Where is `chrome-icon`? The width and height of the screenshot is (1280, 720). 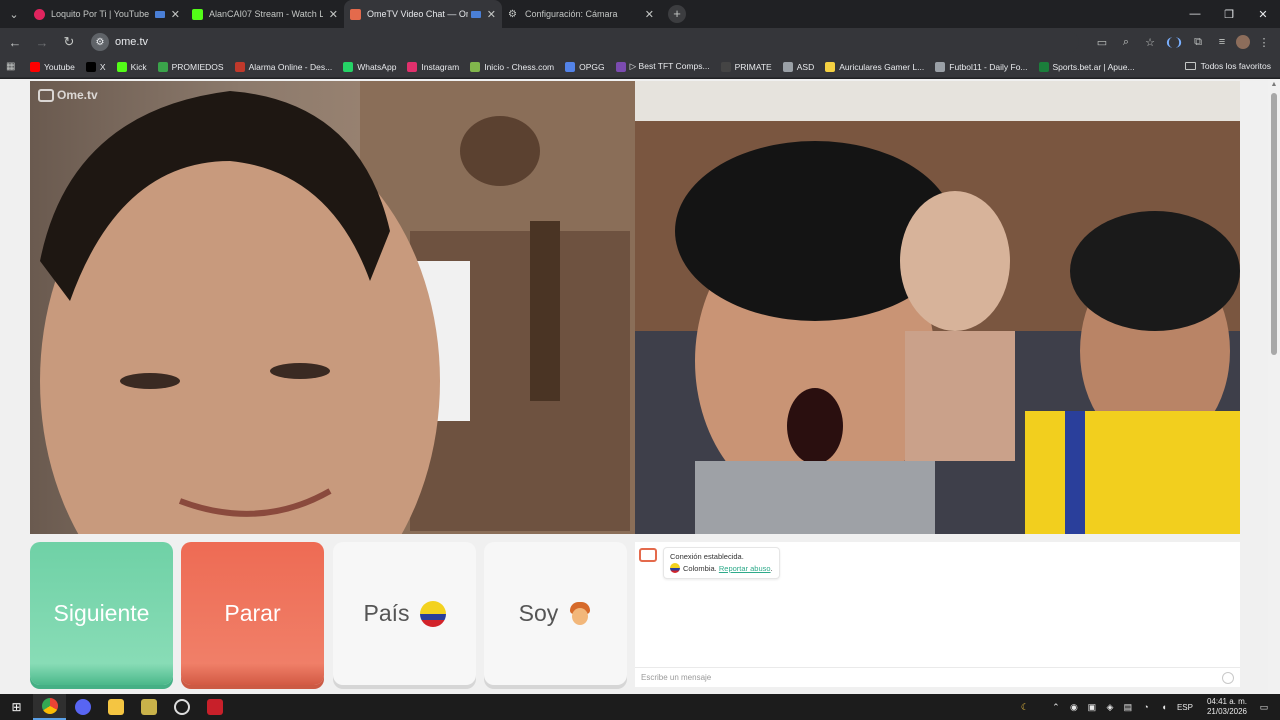 chrome-icon is located at coordinates (49, 706).